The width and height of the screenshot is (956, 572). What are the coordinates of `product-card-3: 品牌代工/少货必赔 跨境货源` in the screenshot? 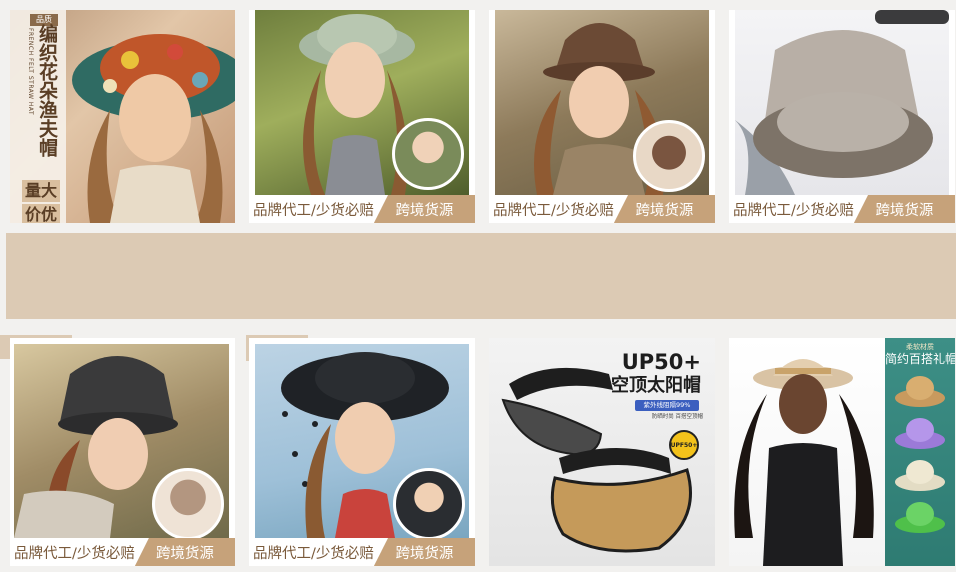 It's located at (602, 116).